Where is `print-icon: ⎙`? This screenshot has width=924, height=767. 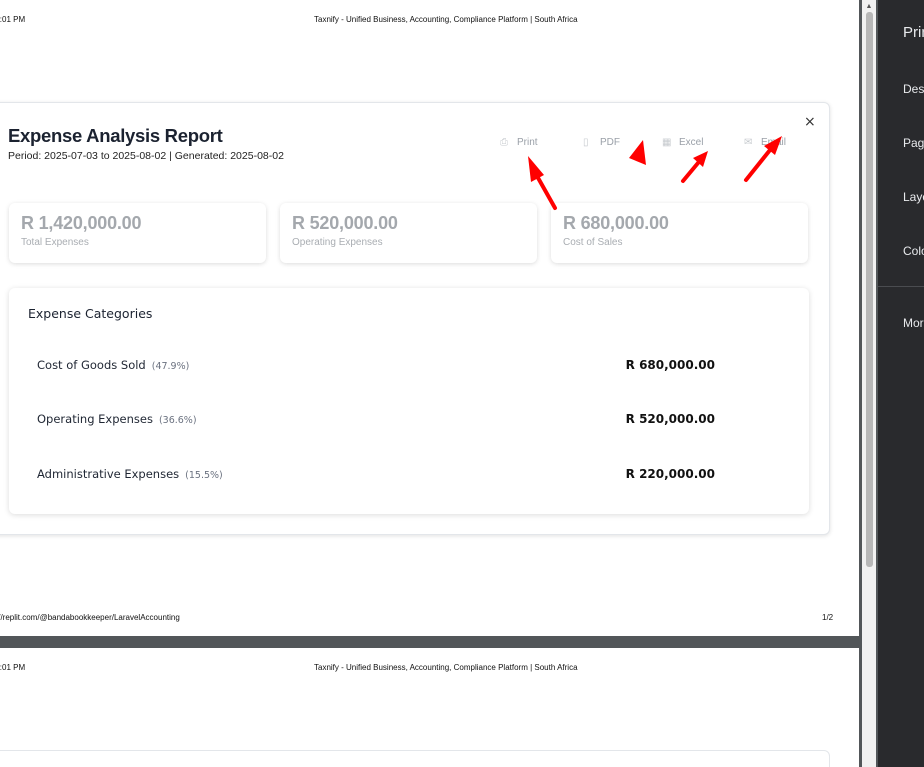 print-icon: ⎙ is located at coordinates (504, 142).